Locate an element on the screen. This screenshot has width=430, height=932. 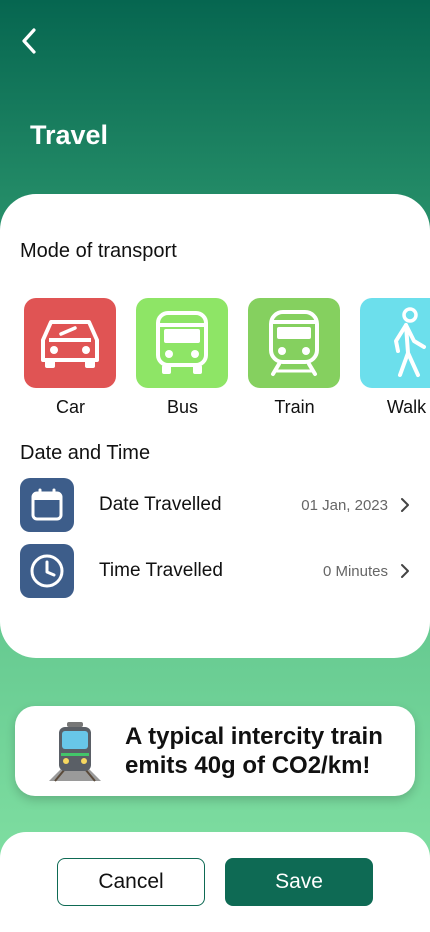
clock-icon is located at coordinates (47, 571).